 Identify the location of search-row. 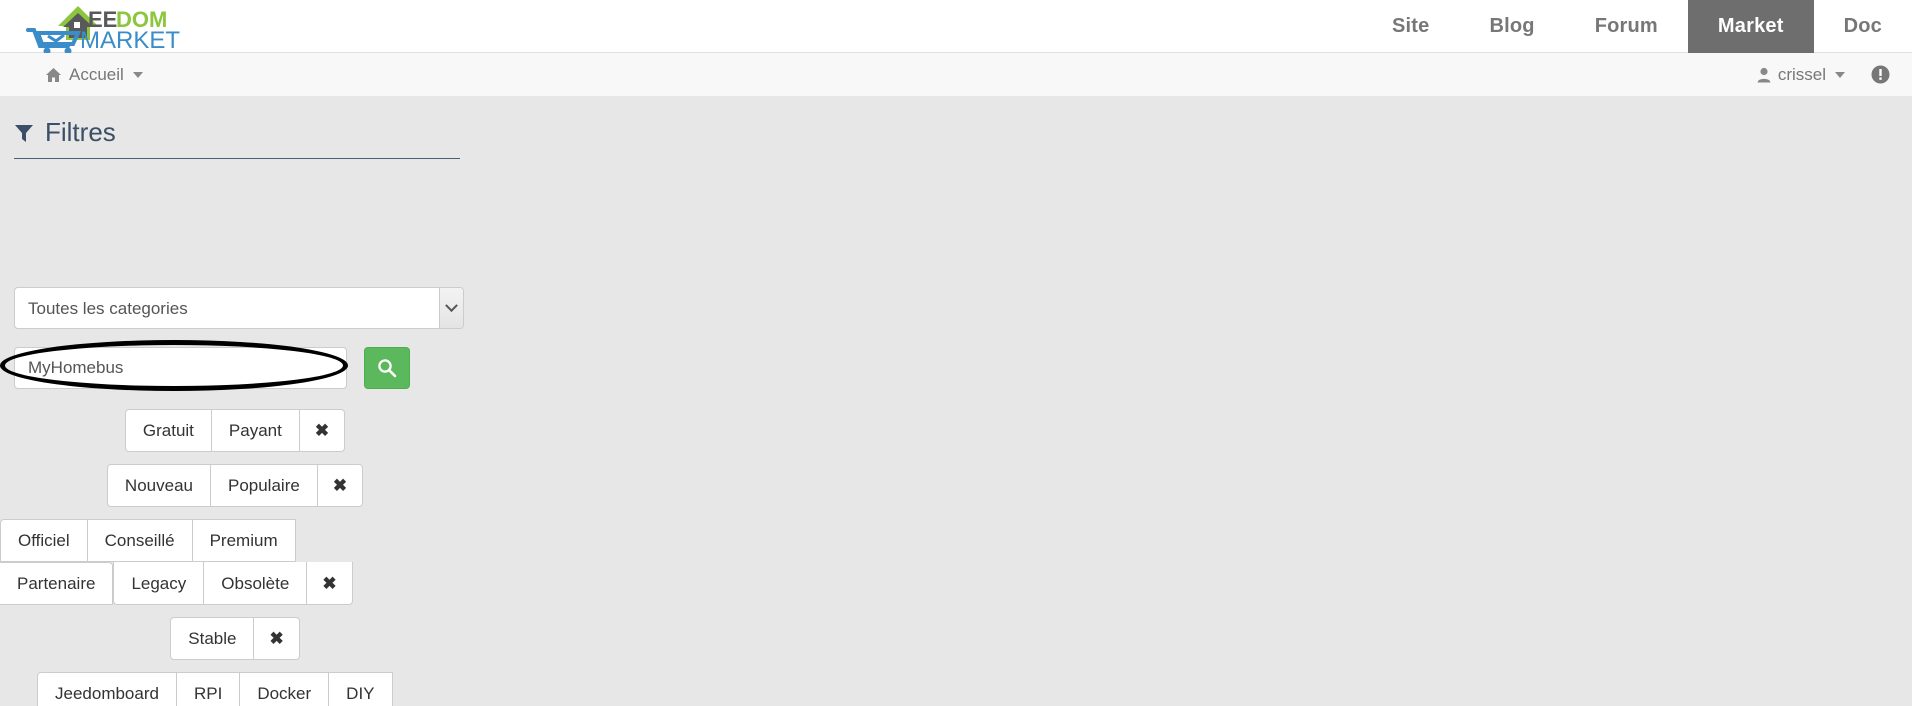
(212, 368).